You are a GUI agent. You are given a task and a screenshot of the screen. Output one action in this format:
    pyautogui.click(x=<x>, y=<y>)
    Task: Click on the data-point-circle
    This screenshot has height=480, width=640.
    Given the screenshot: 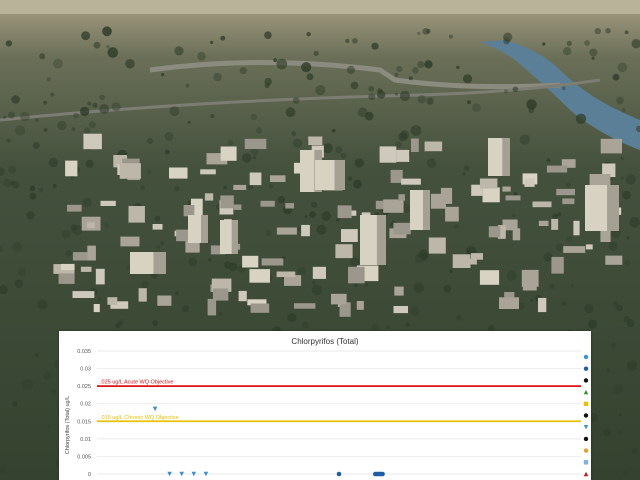 What is the action you would take?
    pyautogui.click(x=382, y=474)
    